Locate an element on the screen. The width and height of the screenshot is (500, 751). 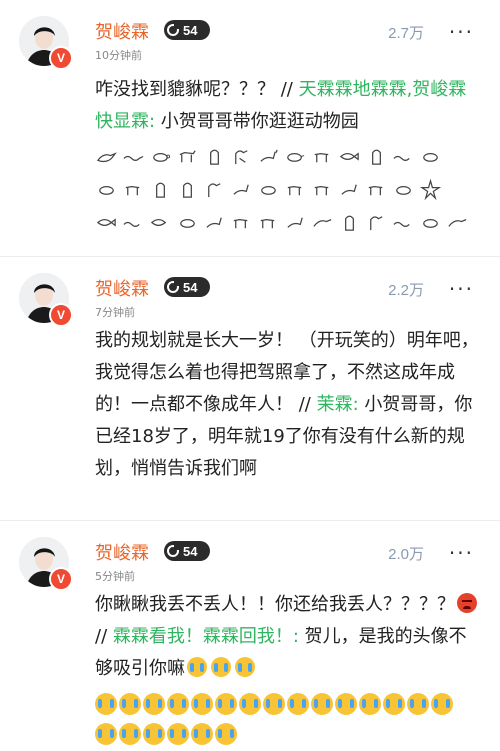
mention-link: 茉霖: is located at coordinates (338, 404).